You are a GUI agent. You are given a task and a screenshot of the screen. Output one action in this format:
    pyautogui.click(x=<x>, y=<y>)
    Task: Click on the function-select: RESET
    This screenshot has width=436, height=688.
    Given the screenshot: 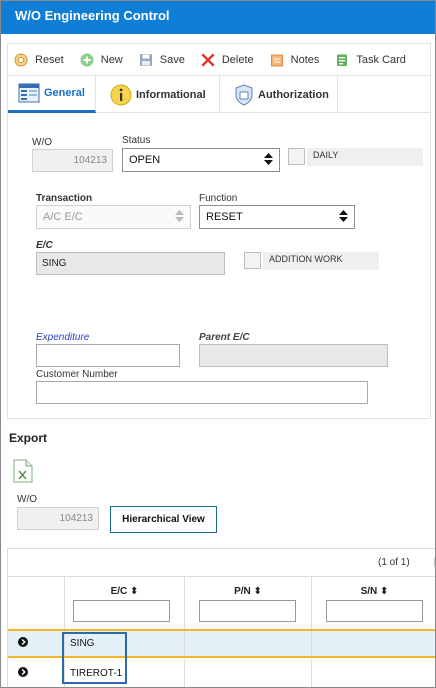 What is the action you would take?
    pyautogui.click(x=277, y=217)
    